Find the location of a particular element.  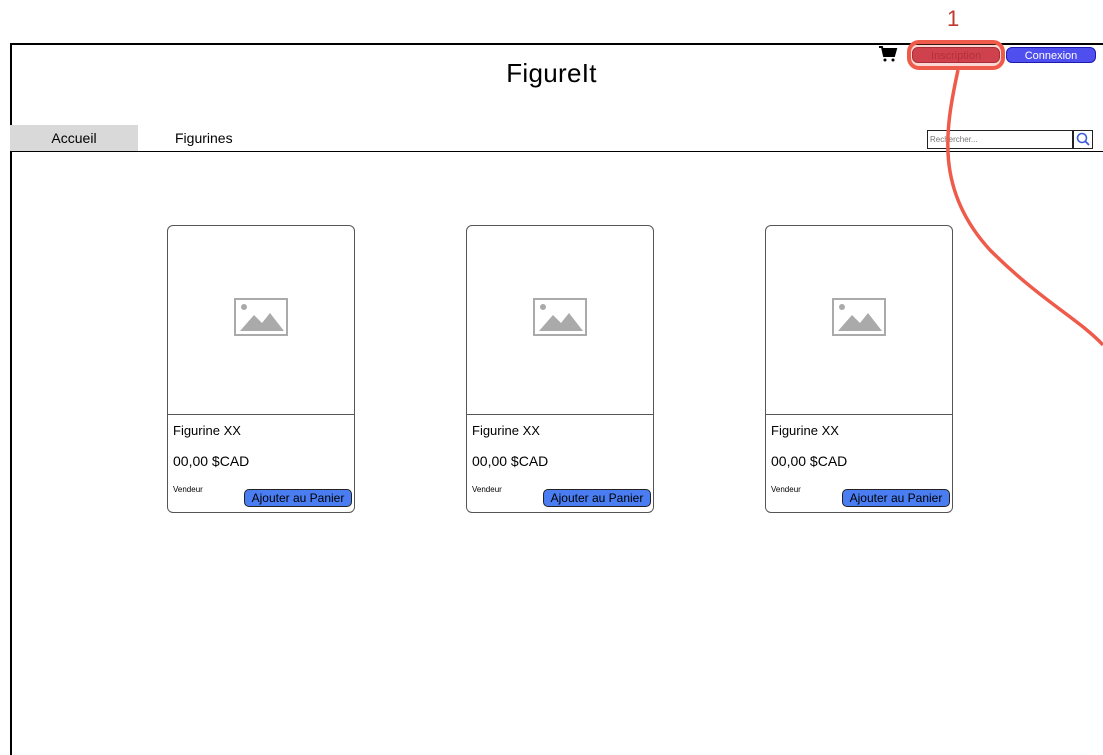

connexion-button: Connexion is located at coordinates (1051, 55).